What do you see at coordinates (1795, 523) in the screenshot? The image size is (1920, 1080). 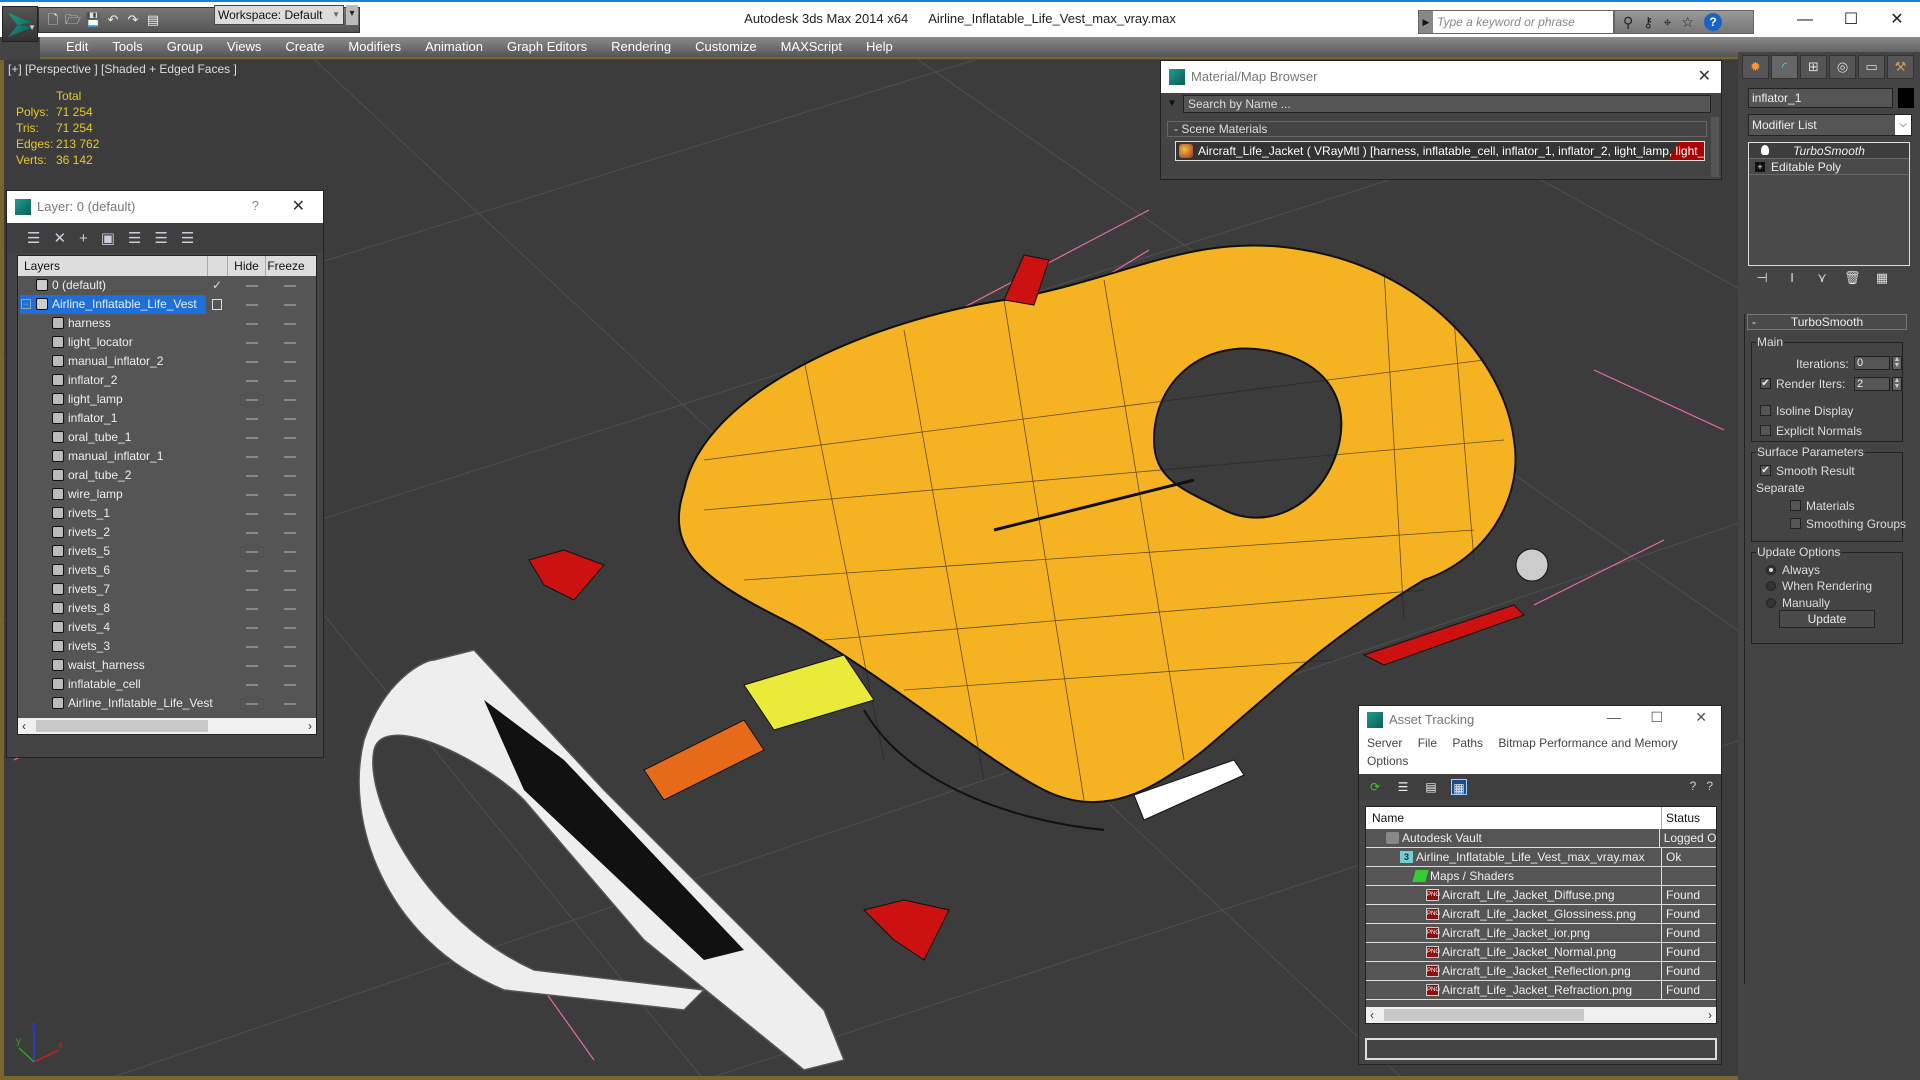 I see `separate-smoothing-groups-checkbox` at bounding box center [1795, 523].